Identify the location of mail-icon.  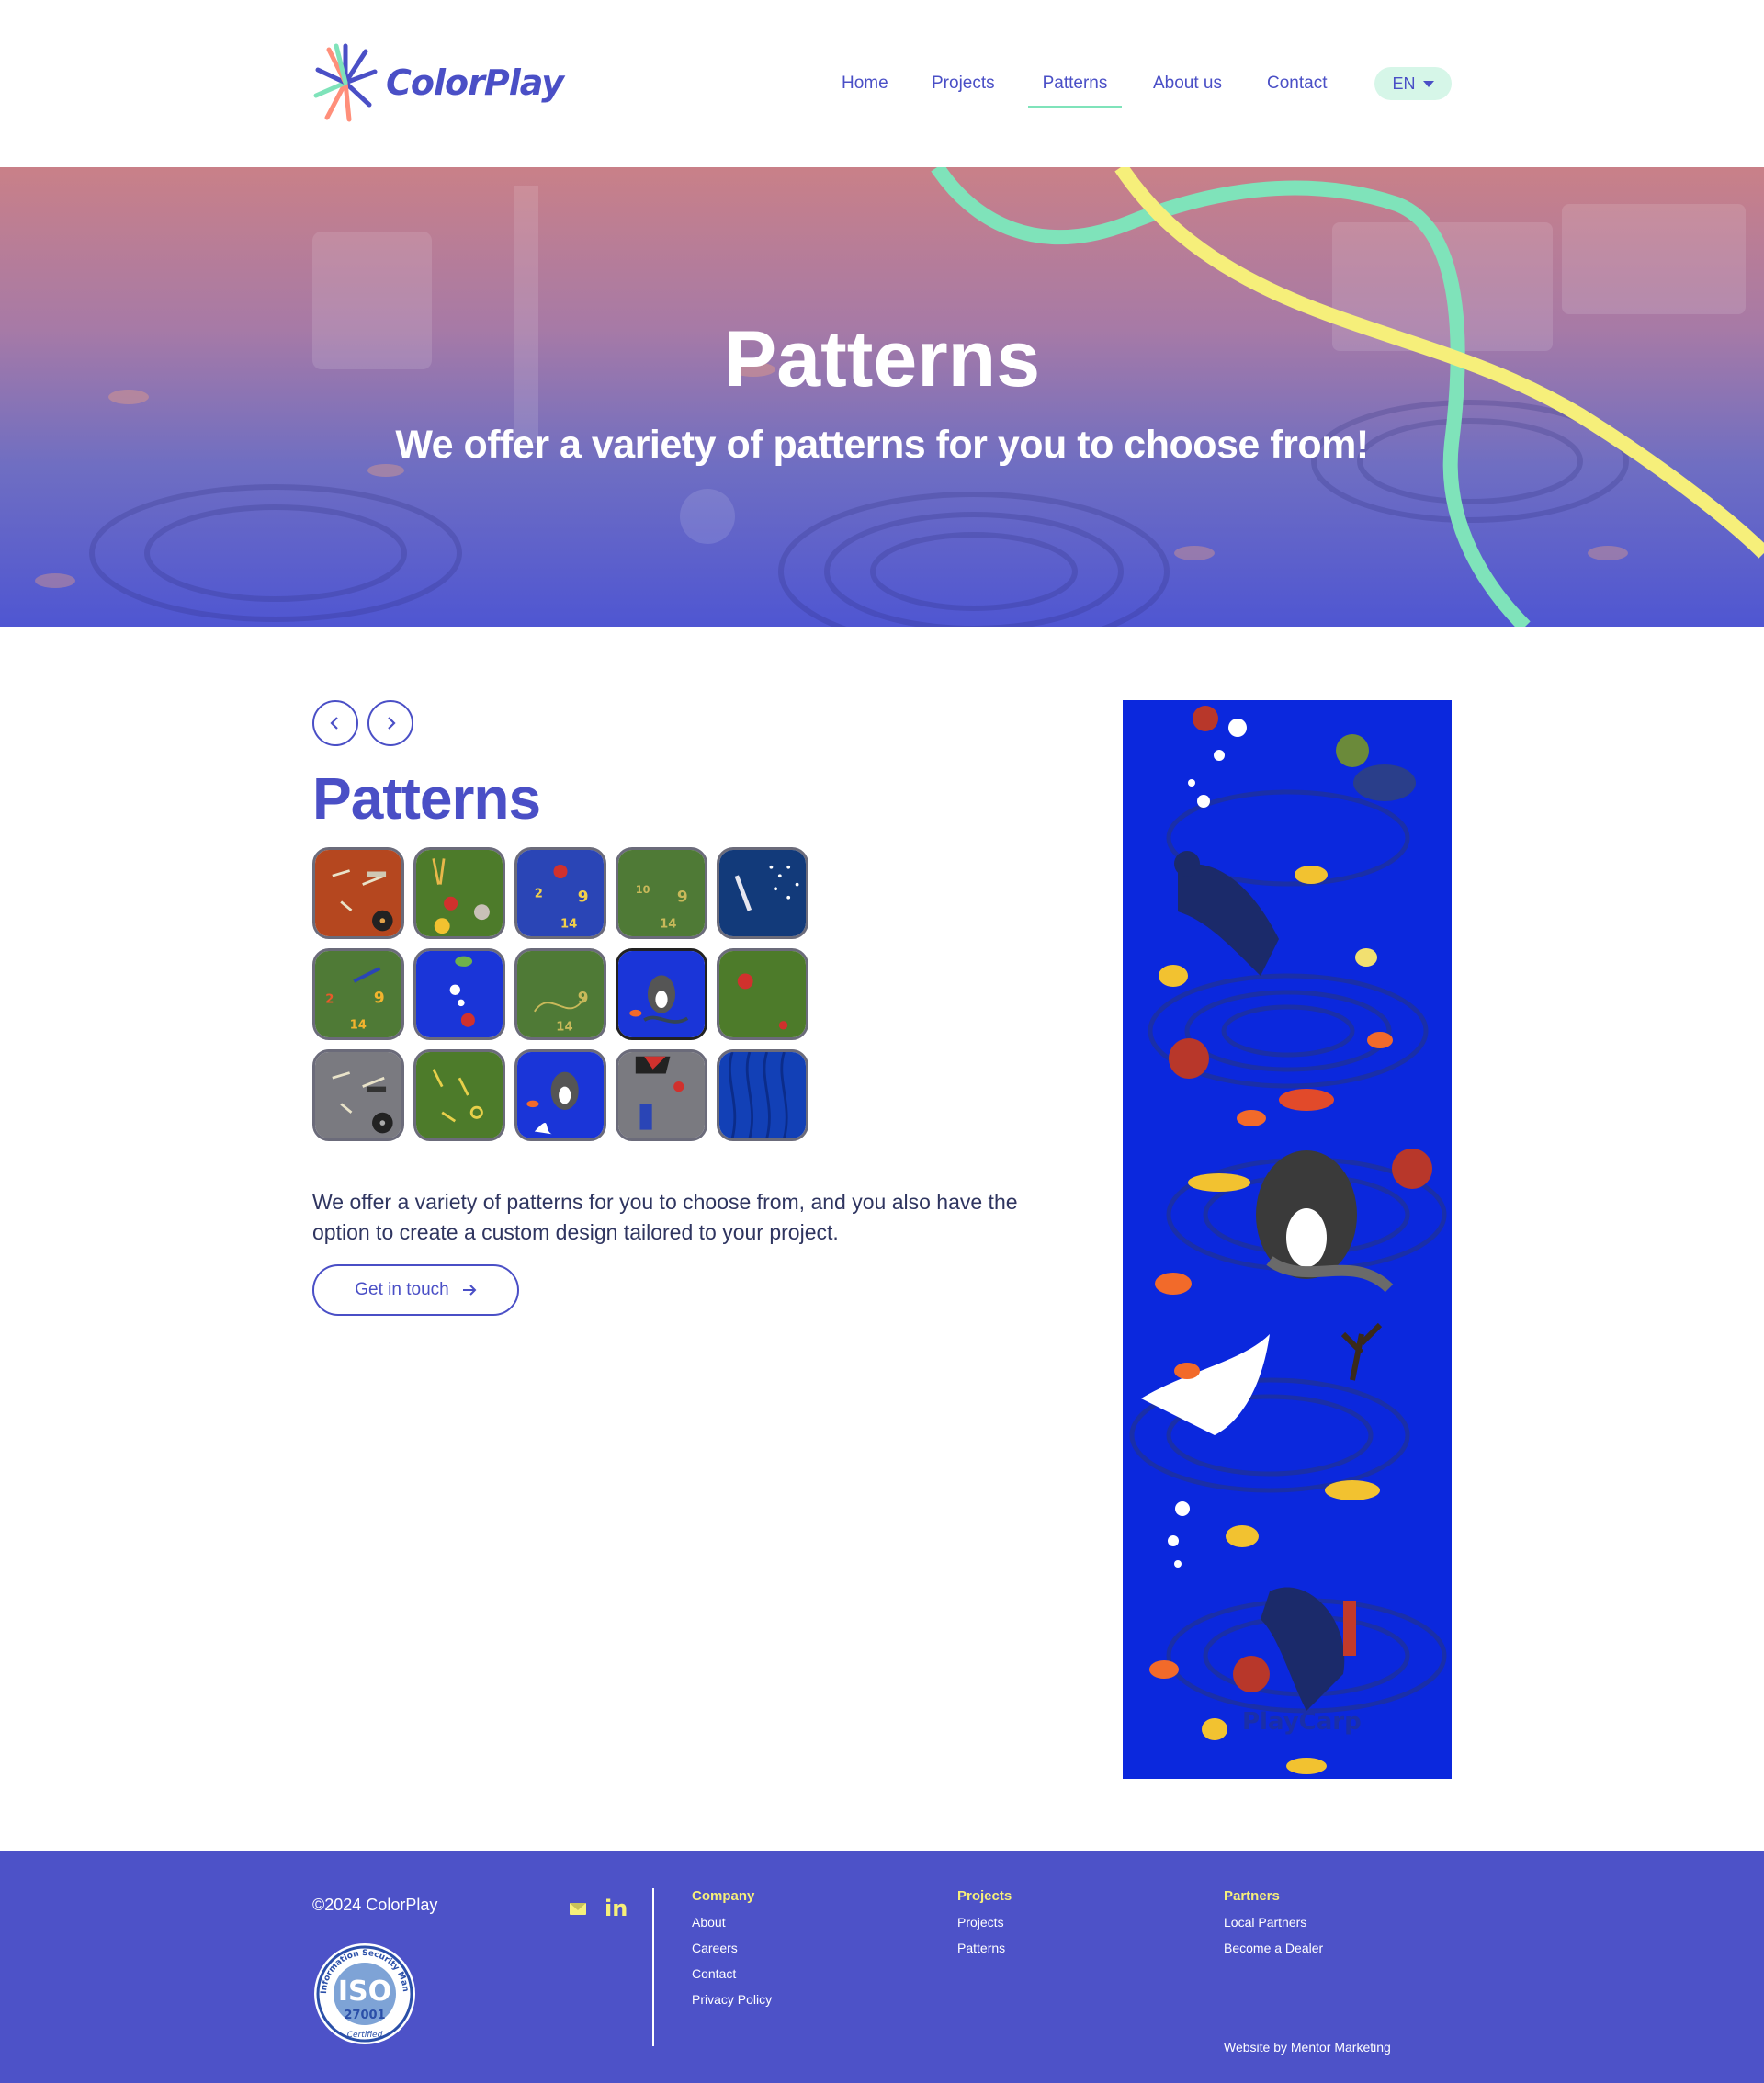
(578, 1908).